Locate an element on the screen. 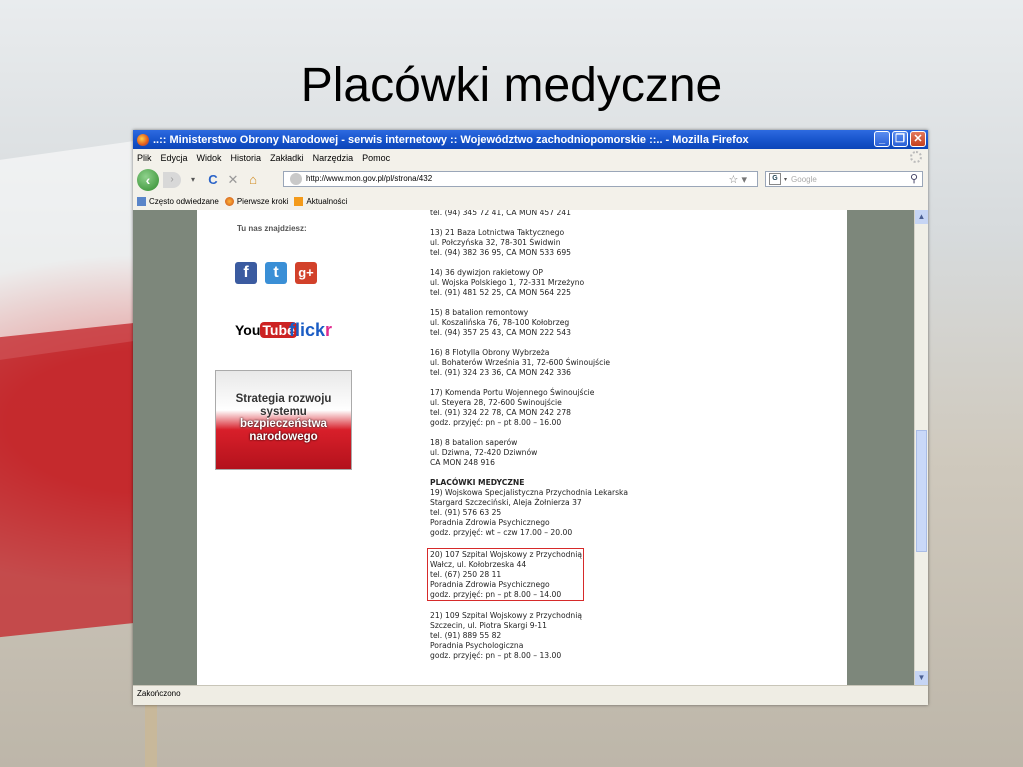 This screenshot has width=1023, height=767. back-button: ‹ is located at coordinates (148, 179).